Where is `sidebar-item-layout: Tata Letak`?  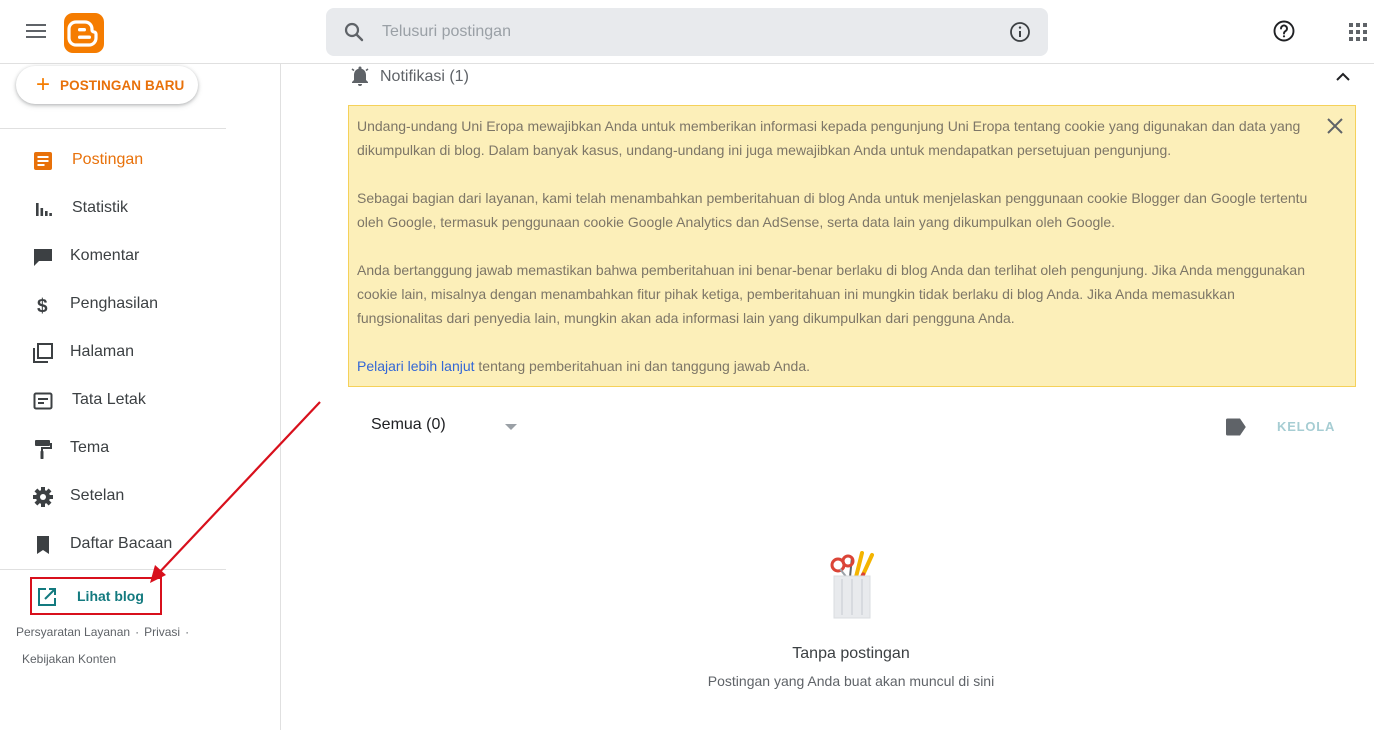
sidebar-item-layout: Tata Letak is located at coordinates (130, 400).